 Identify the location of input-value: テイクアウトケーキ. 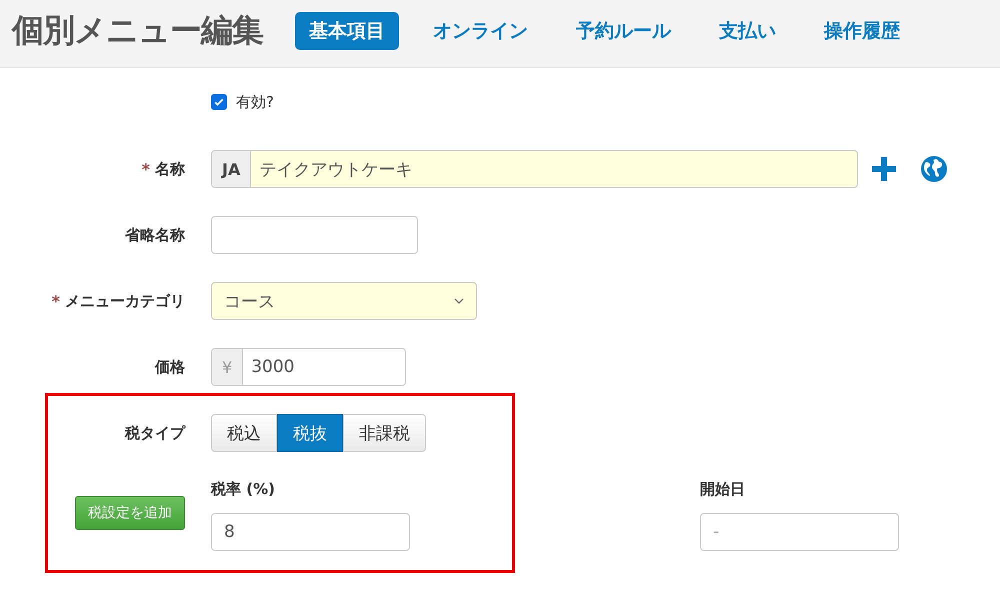
(335, 170).